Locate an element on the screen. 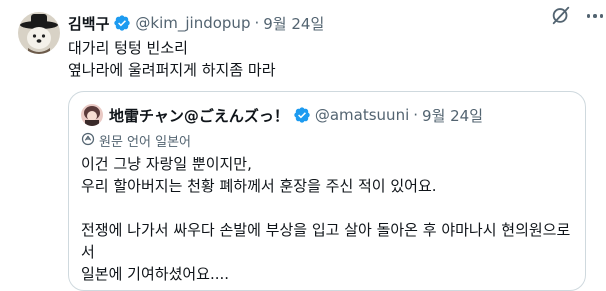 Image resolution: width=606 pixels, height=291 pixels. quoted-verified-badge-icon is located at coordinates (302, 115).